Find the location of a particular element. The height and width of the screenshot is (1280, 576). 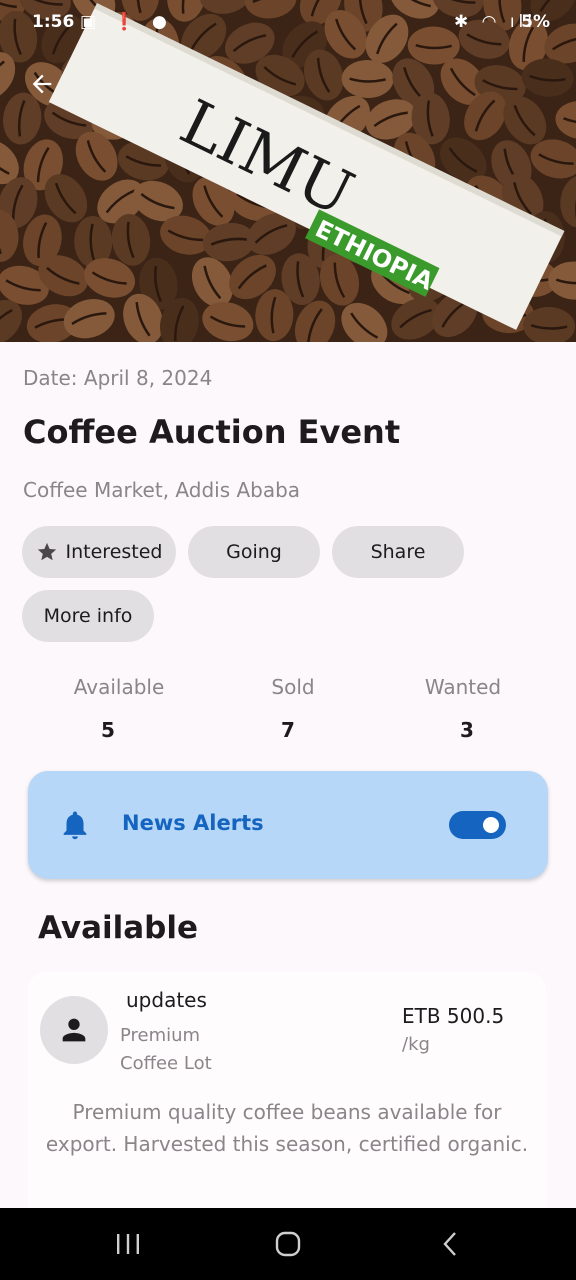

person-icon is located at coordinates (74, 1030).